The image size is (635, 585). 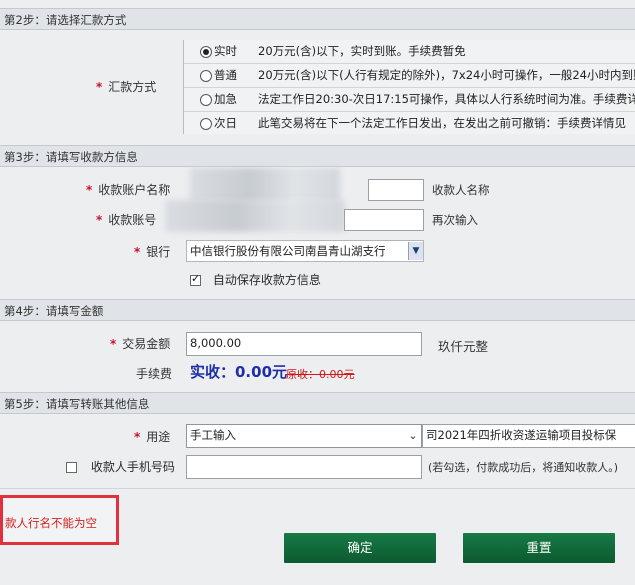 What do you see at coordinates (413, 436) in the screenshot?
I see `chevron-down-icon: ⌄` at bounding box center [413, 436].